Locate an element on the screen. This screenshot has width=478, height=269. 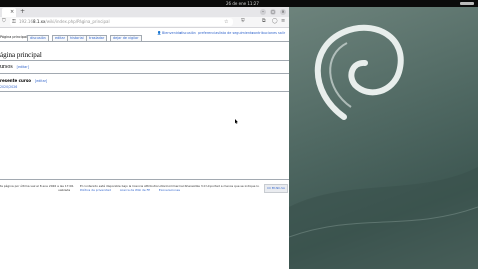
system-top-bar: 26 de ene 11:27 is located at coordinates (239, 3).